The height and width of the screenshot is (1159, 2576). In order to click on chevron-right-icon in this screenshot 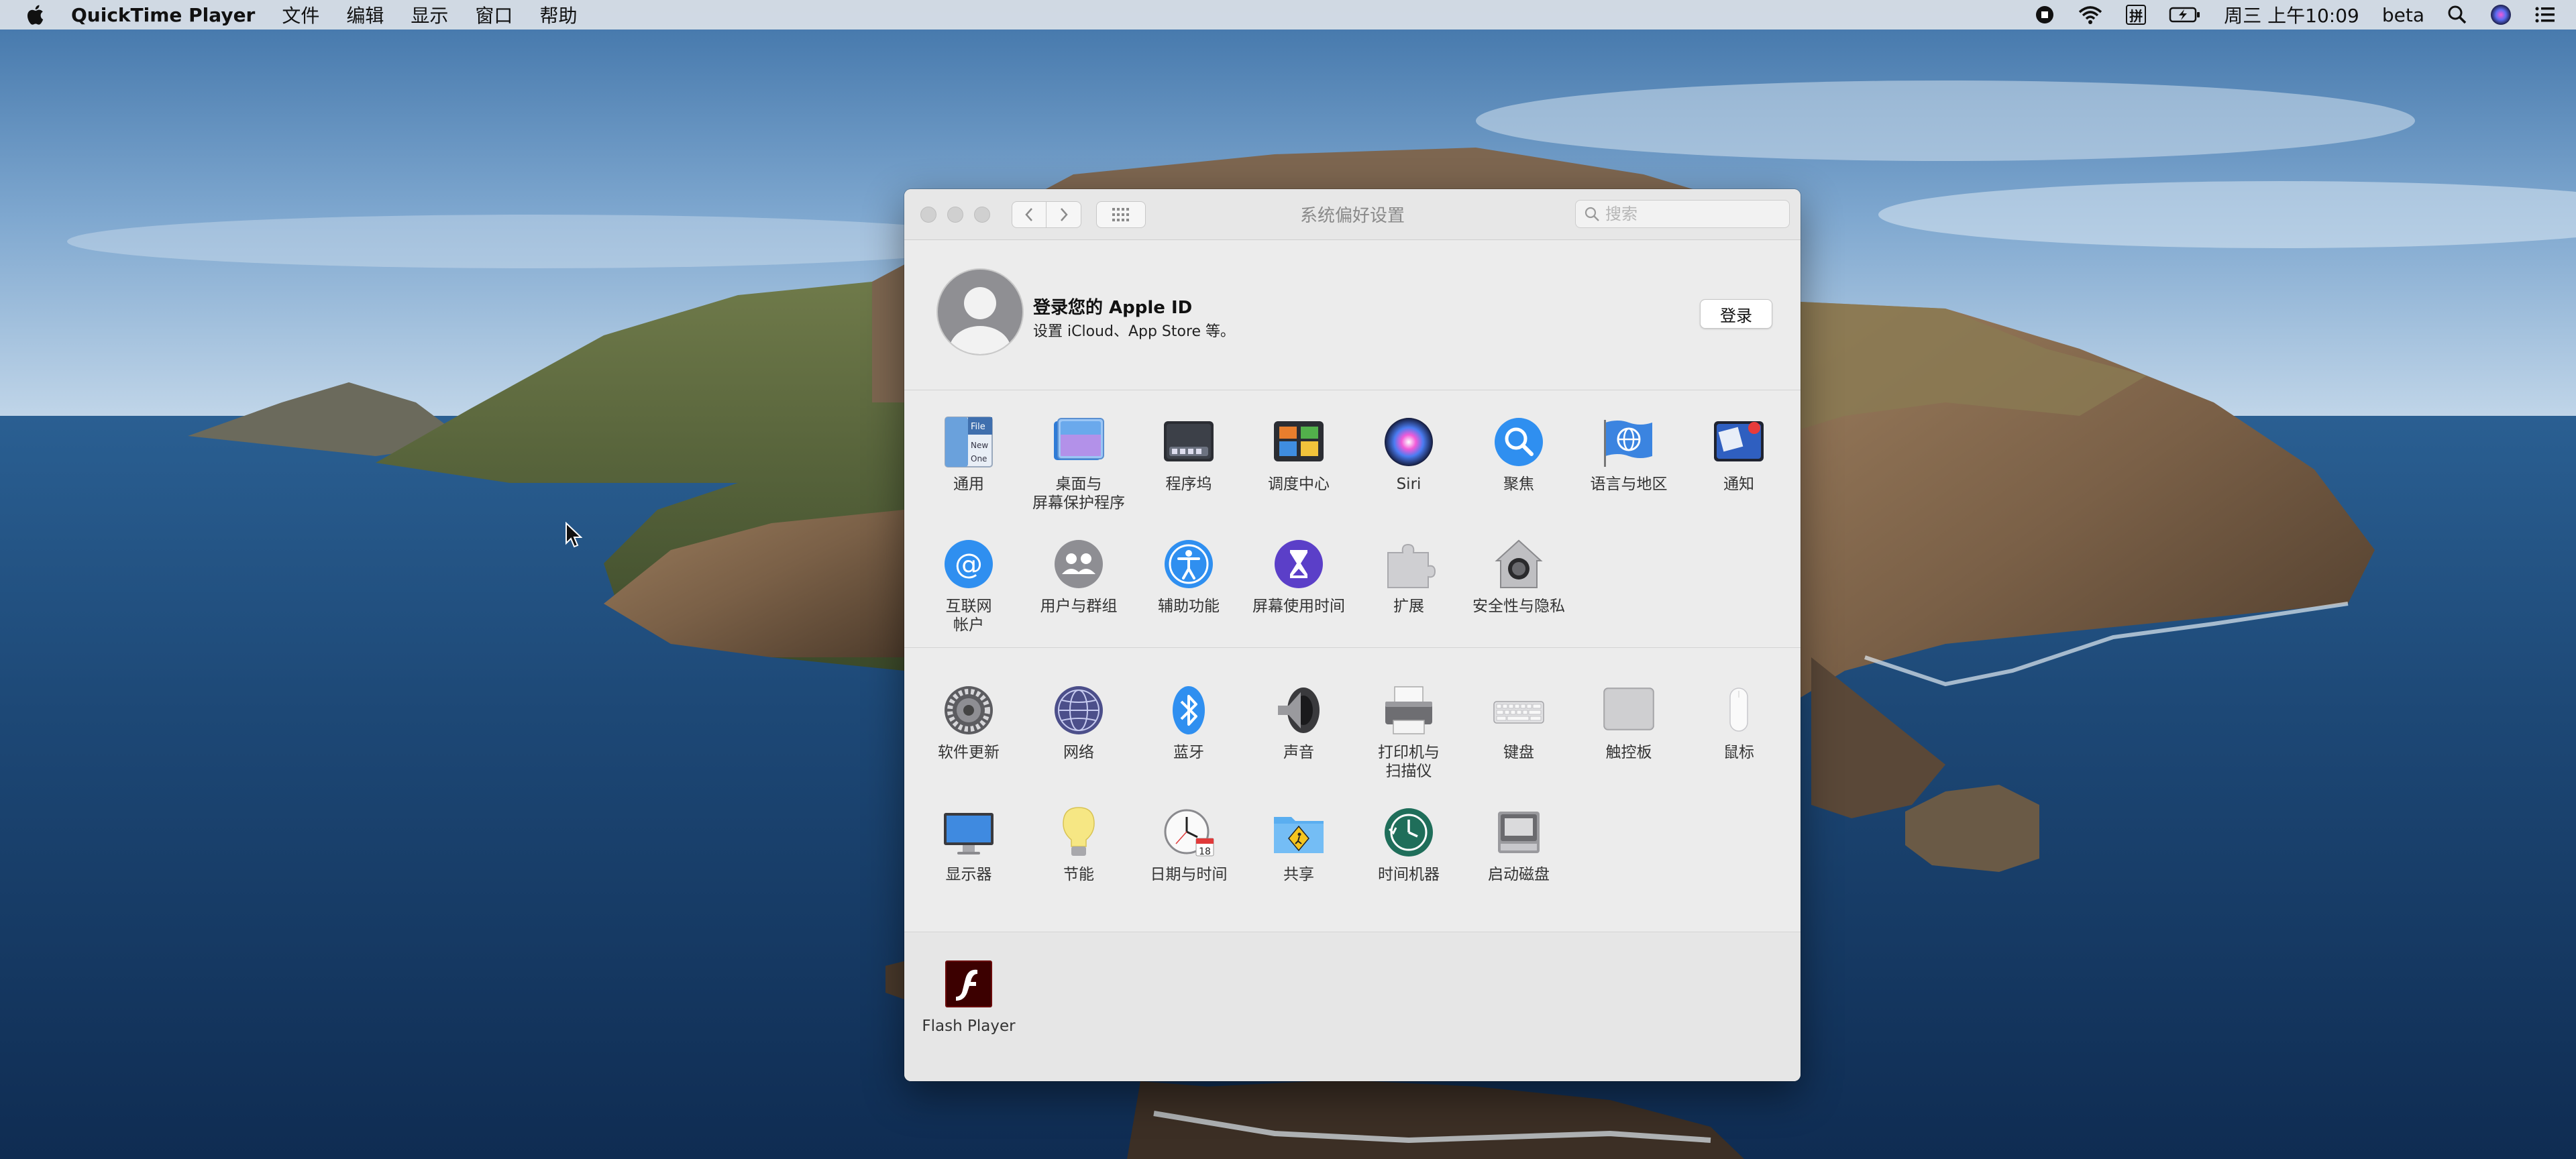, I will do `click(1064, 214)`.